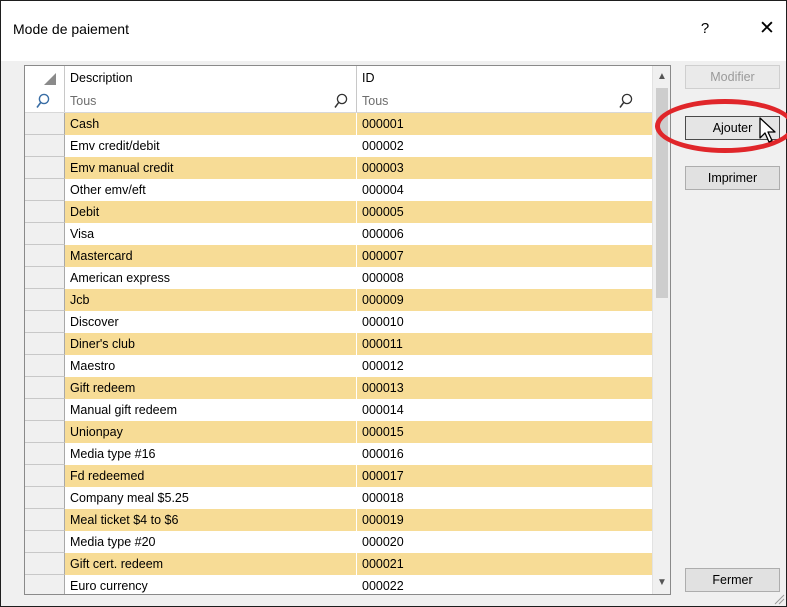 The image size is (787, 607). I want to click on cell-id: 000005, so click(504, 212).